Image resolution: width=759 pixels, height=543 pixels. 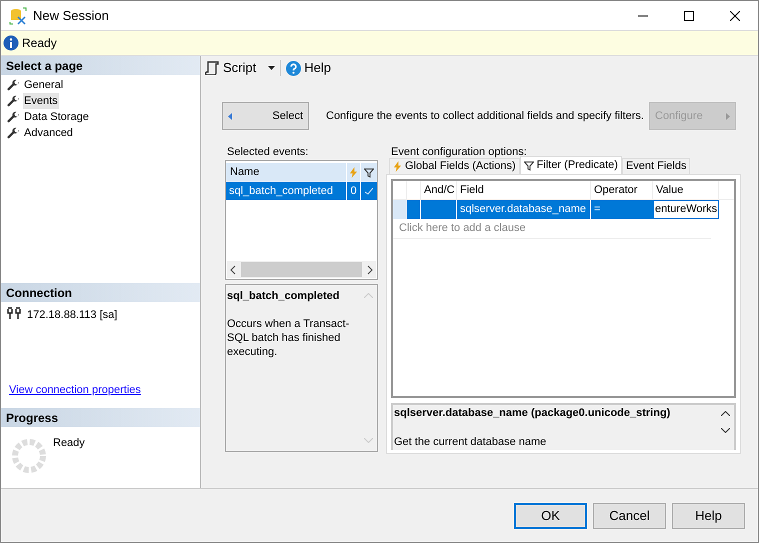 What do you see at coordinates (100, 395) in the screenshot?
I see `connection-properties-link: View connection properties` at bounding box center [100, 395].